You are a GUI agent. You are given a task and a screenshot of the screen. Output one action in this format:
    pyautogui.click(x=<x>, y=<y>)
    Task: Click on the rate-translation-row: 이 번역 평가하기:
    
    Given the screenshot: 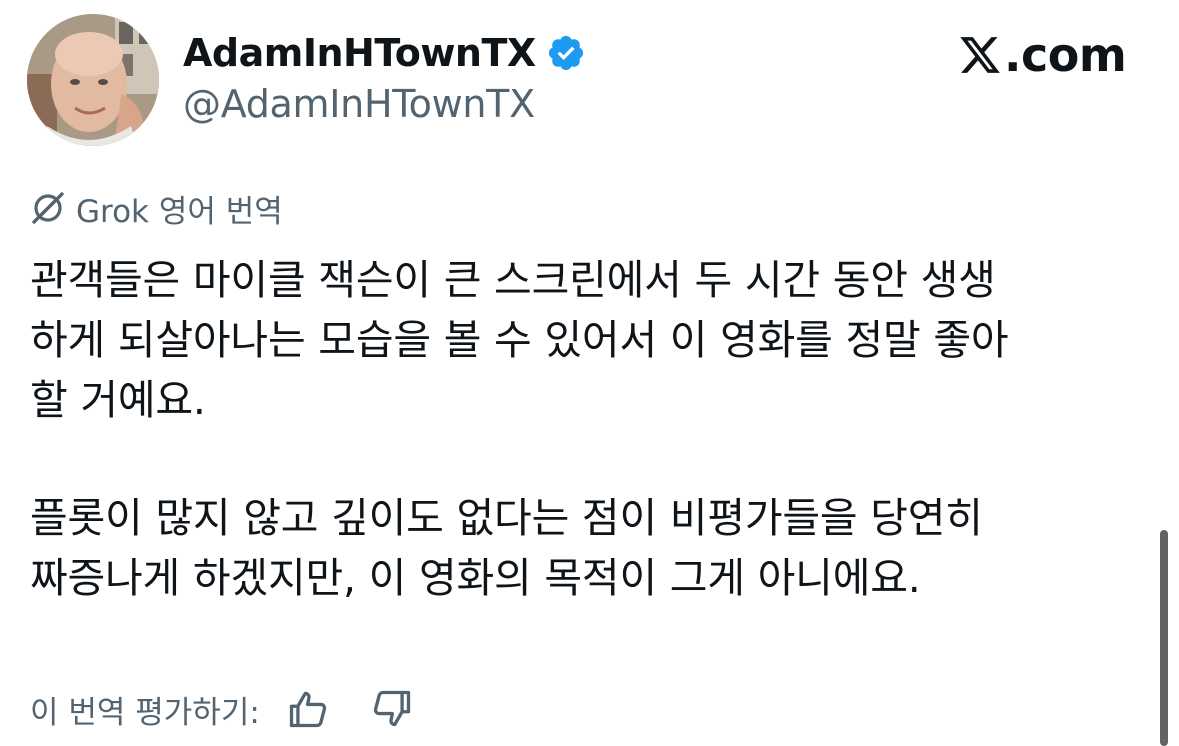 What is the action you would take?
    pyautogui.click(x=222, y=709)
    